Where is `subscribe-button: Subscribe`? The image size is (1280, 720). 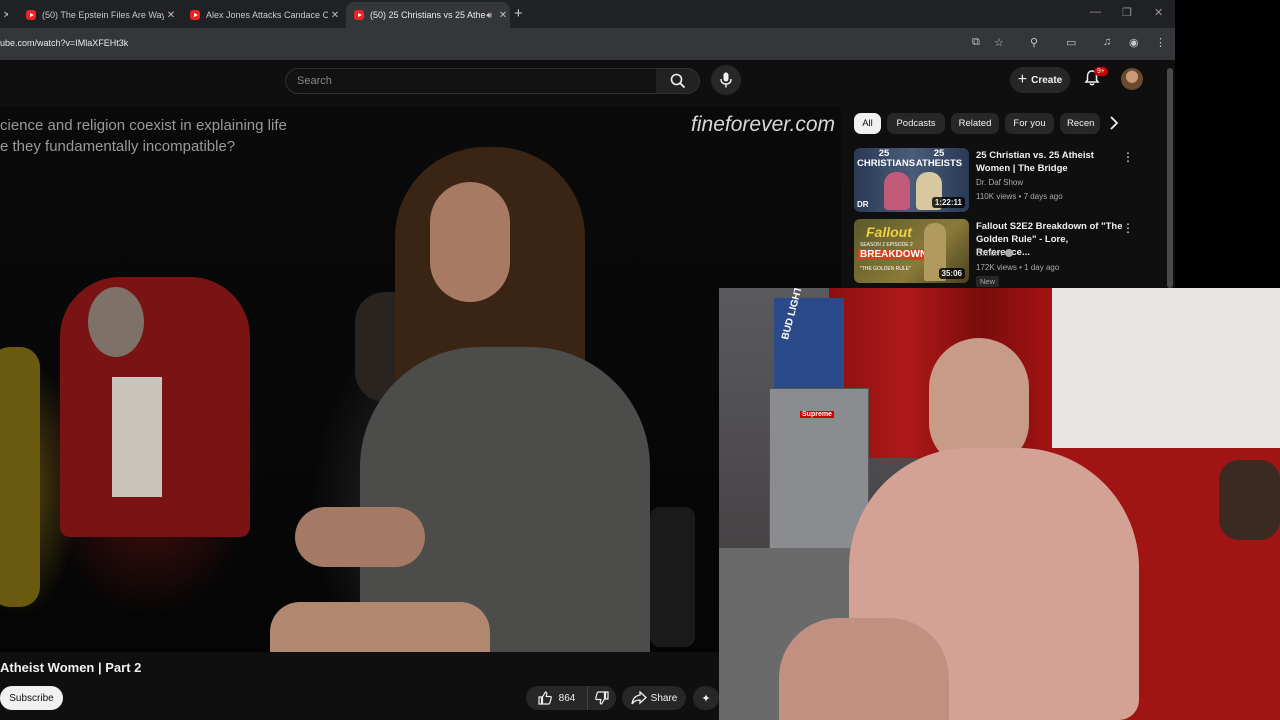
subscribe-button: Subscribe is located at coordinates (31, 698).